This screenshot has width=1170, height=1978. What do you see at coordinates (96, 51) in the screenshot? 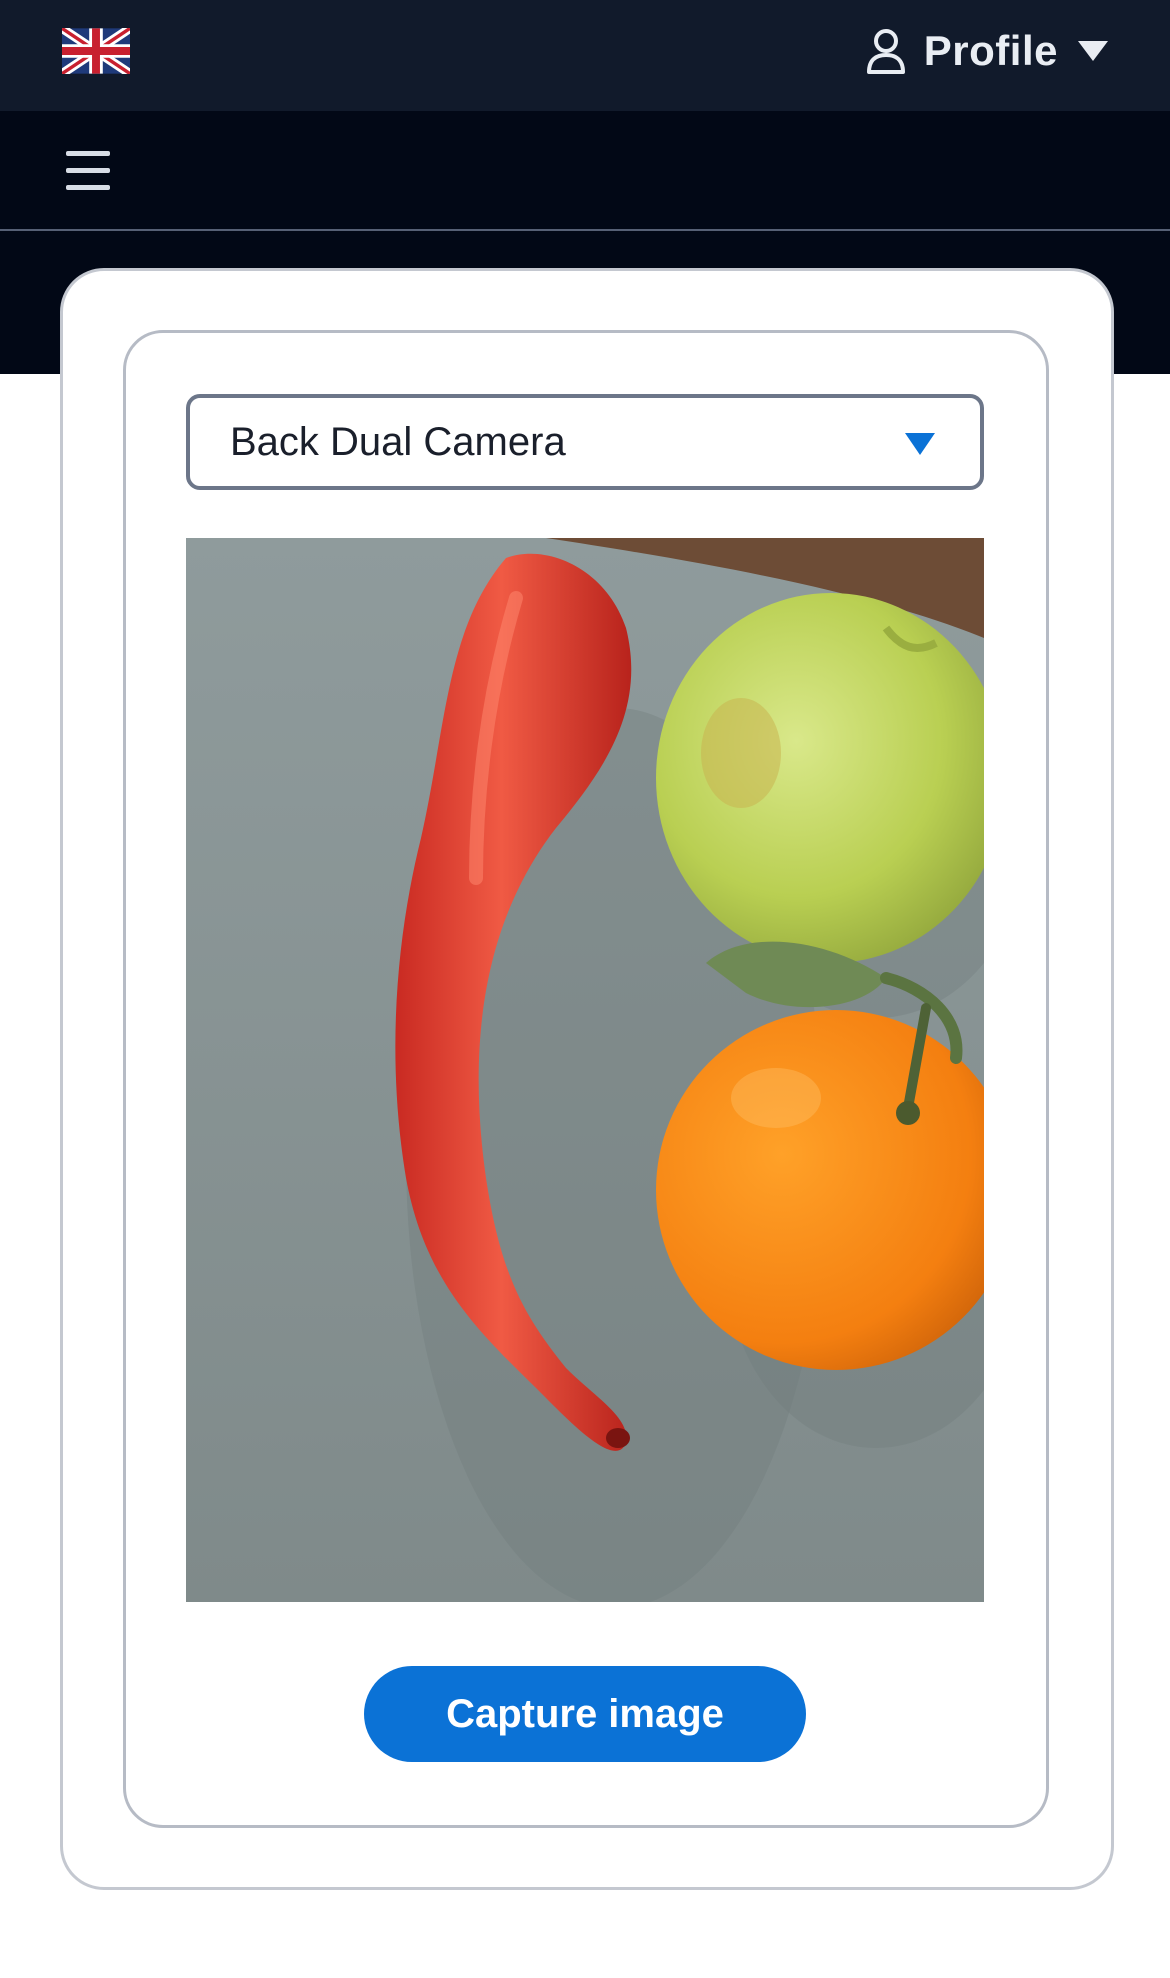
I see `uk-flag-icon` at bounding box center [96, 51].